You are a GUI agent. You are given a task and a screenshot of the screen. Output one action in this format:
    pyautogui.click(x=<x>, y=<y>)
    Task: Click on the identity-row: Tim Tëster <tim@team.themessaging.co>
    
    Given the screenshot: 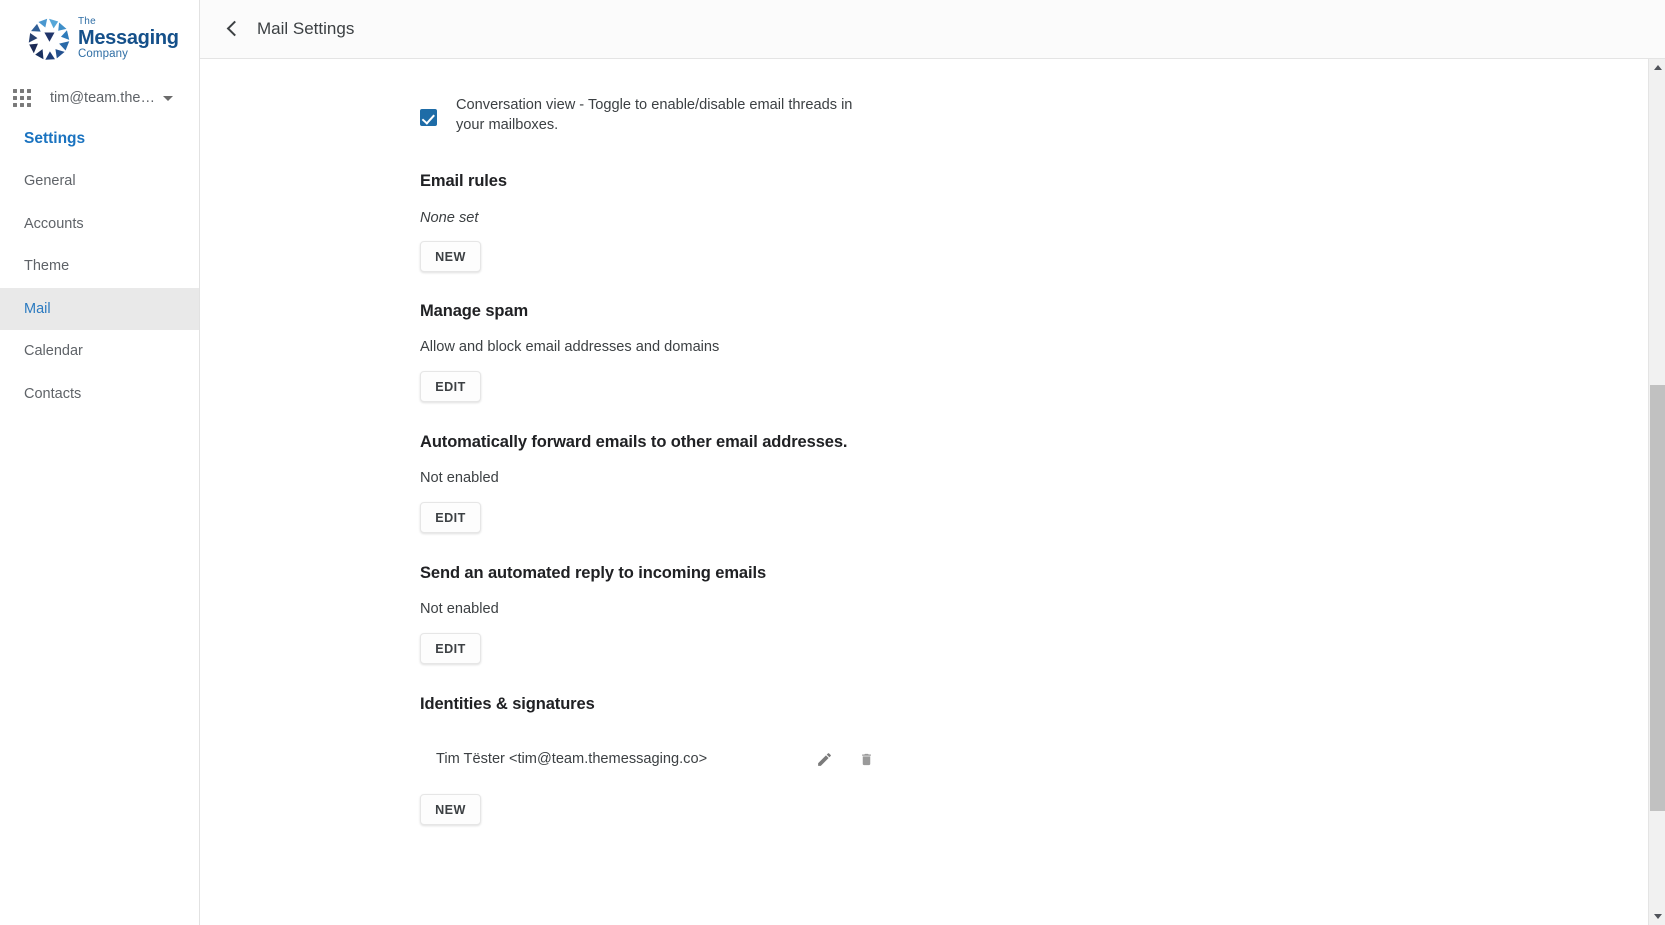 What is the action you would take?
    pyautogui.click(x=1042, y=759)
    